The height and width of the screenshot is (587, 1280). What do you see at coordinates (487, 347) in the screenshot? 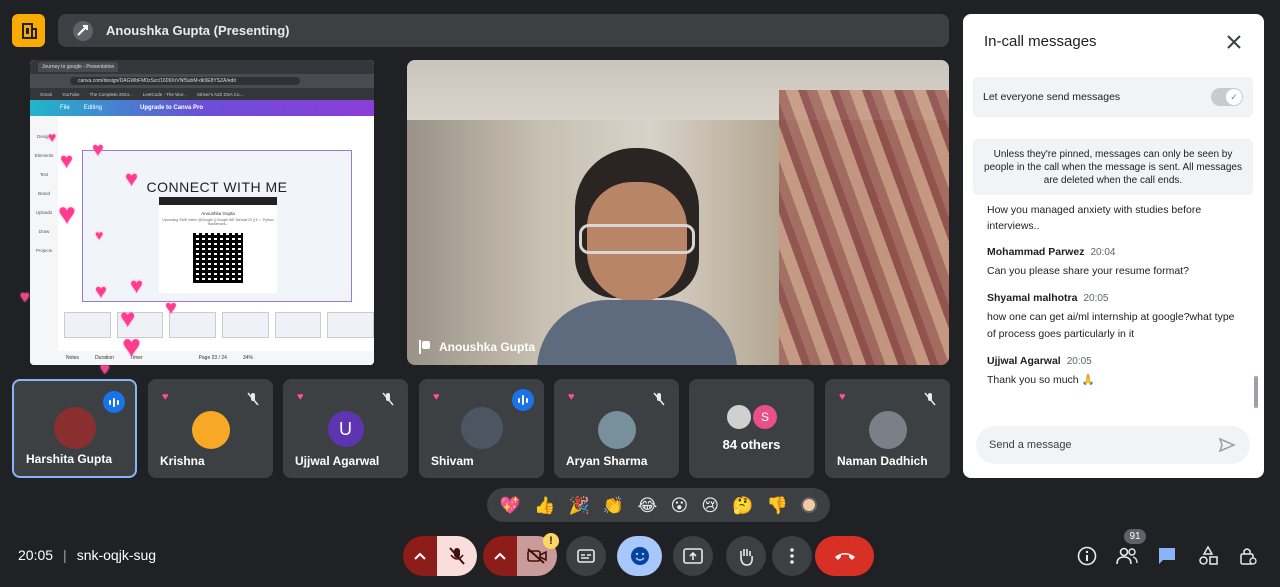
I see `main-video-label: Anoushka Gupta` at bounding box center [487, 347].